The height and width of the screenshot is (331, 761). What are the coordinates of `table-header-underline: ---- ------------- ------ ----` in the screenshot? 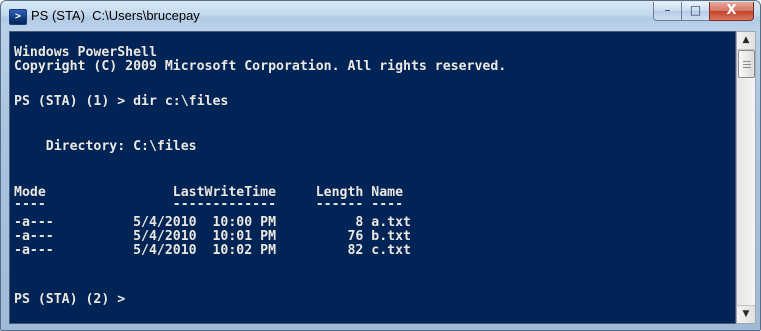 It's located at (209, 204).